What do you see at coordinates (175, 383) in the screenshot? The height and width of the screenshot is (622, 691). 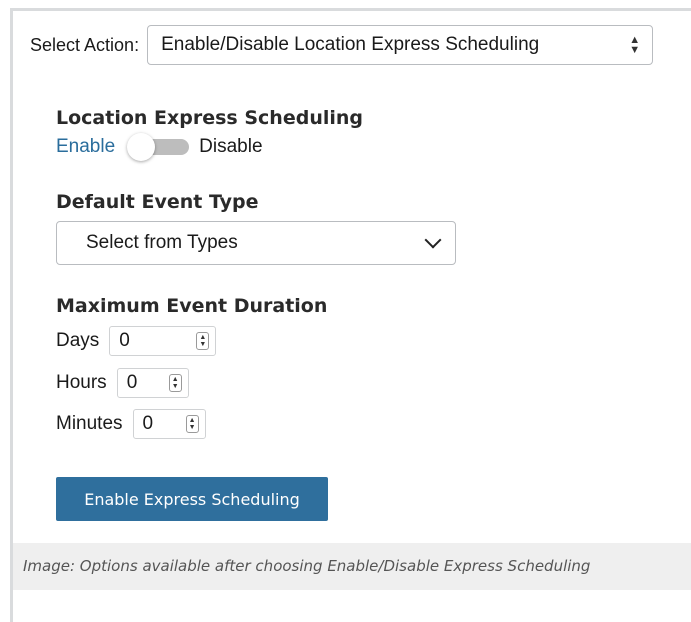 I see `hours-spinner-icon: ▲ ▼` at bounding box center [175, 383].